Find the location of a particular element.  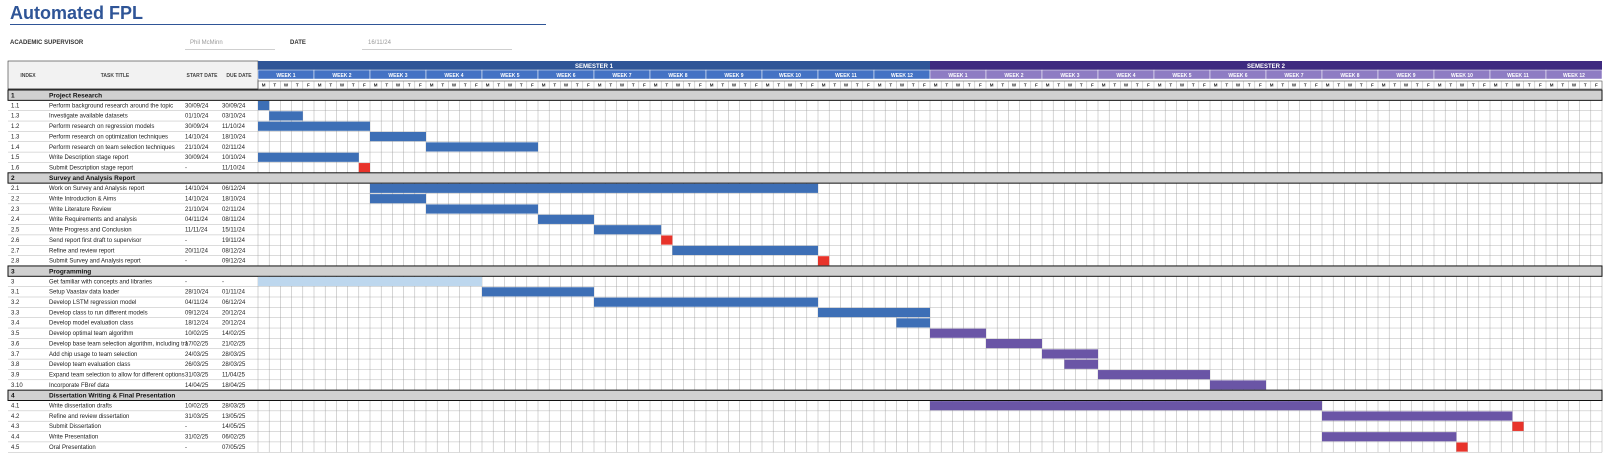

task-due-date: 01/11/24 is located at coordinates (234, 293).